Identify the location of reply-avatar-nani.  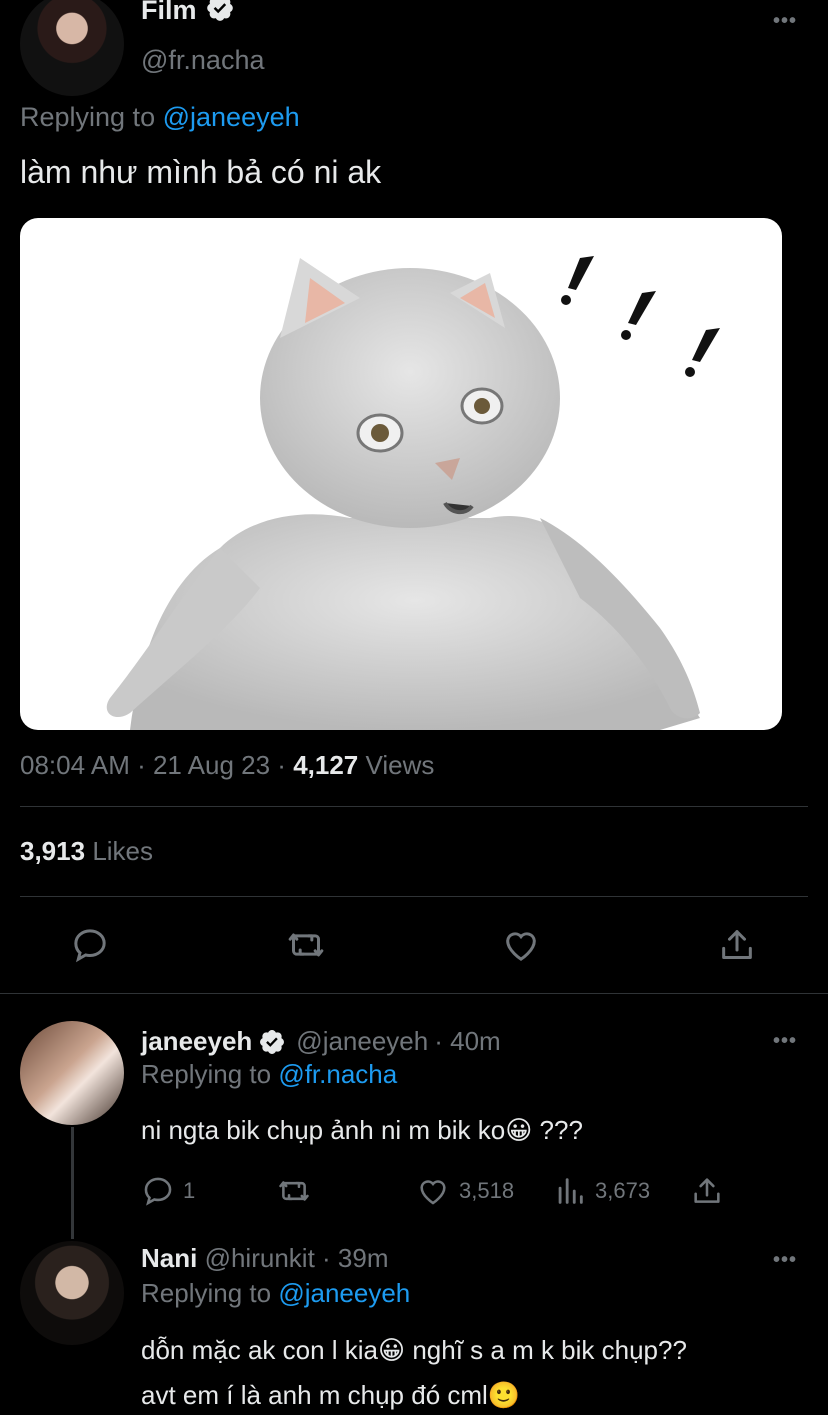
(72, 1293).